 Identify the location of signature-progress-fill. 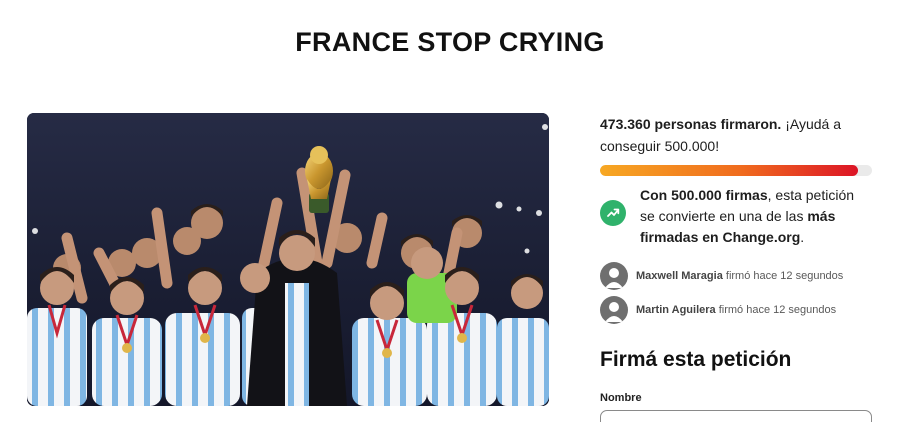
(729, 170).